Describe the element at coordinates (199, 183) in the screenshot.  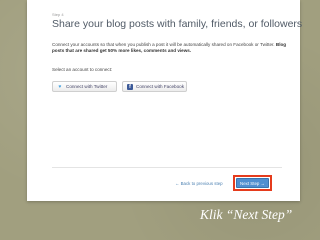
I see `back-link: ← Back to previous step` at that location.